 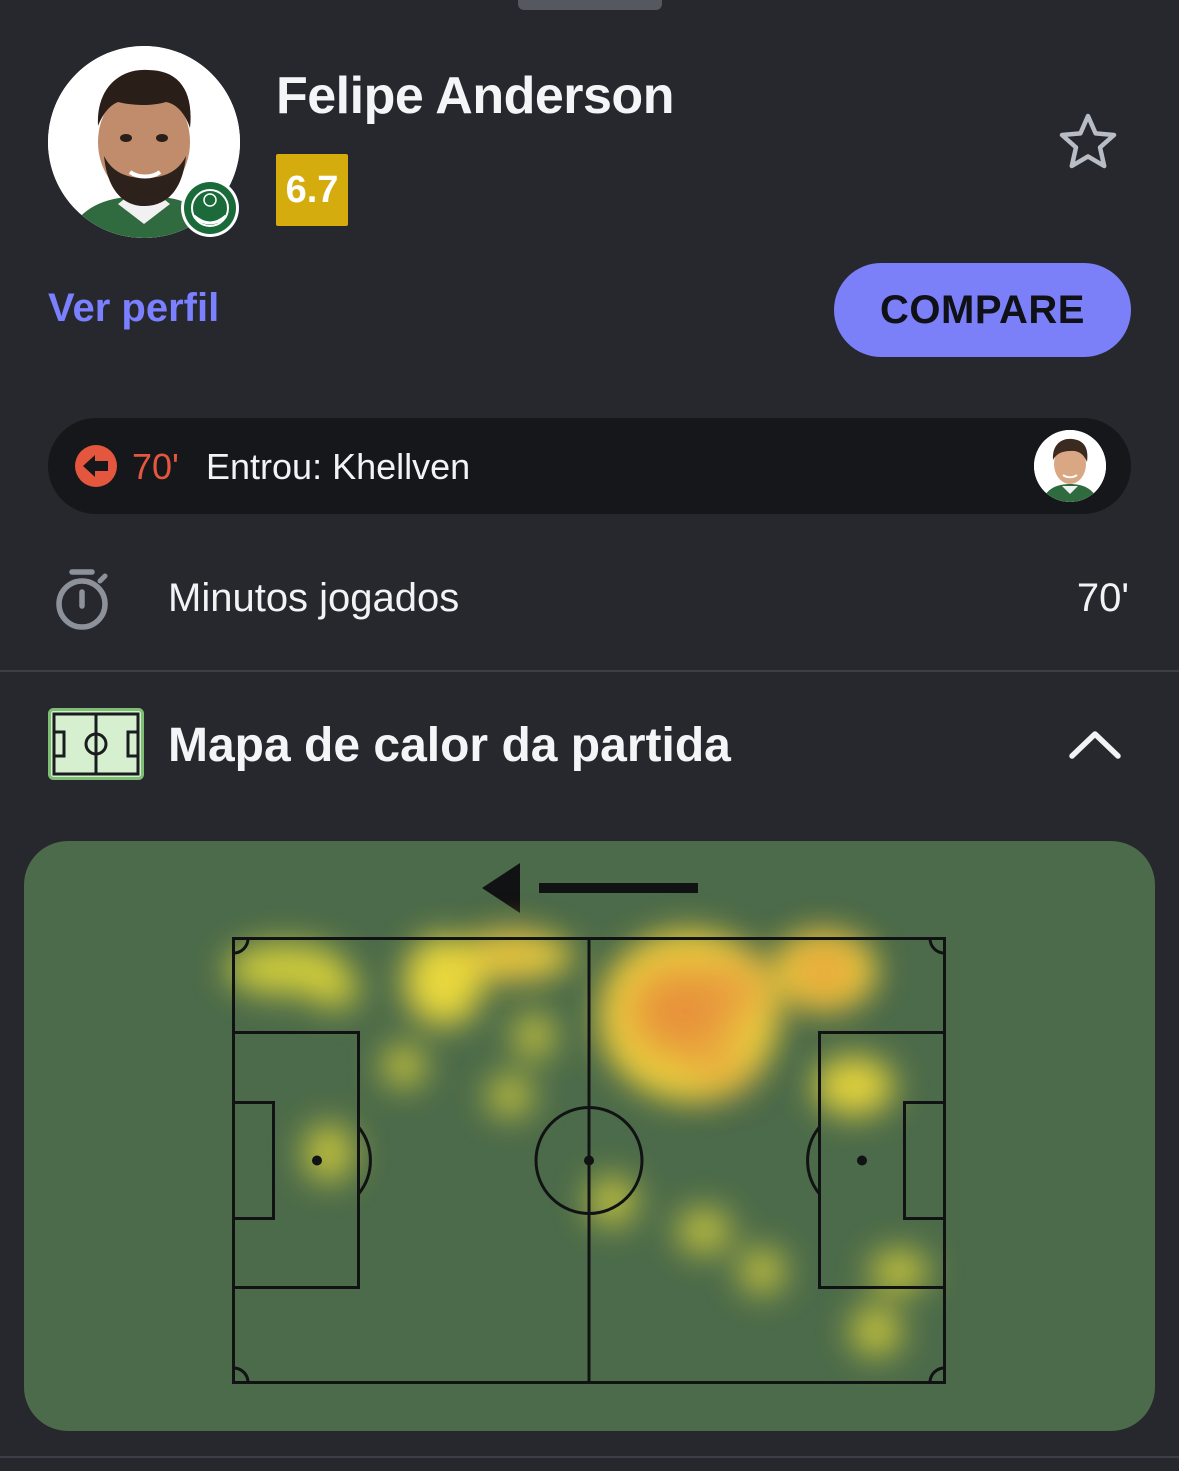 I want to click on heatmap-section-header: Mapa de calor da partida, so click(x=589, y=745).